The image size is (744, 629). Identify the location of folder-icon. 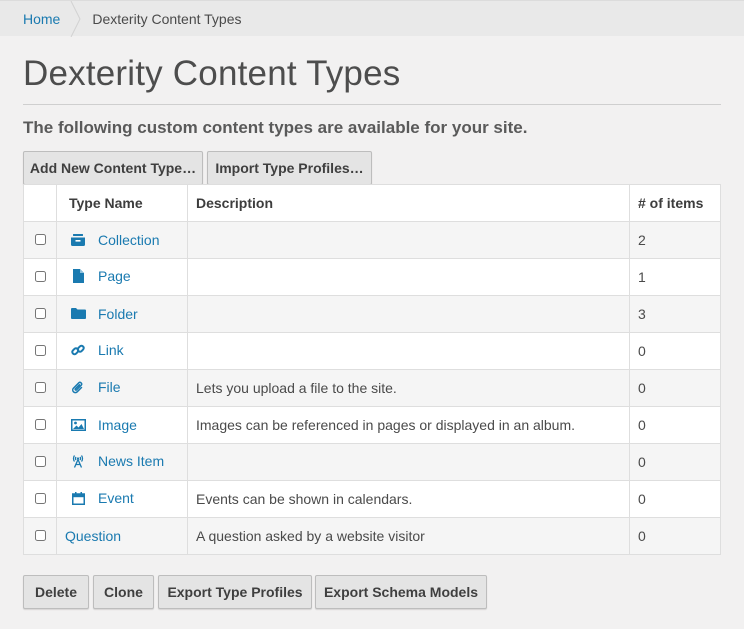
(78, 314).